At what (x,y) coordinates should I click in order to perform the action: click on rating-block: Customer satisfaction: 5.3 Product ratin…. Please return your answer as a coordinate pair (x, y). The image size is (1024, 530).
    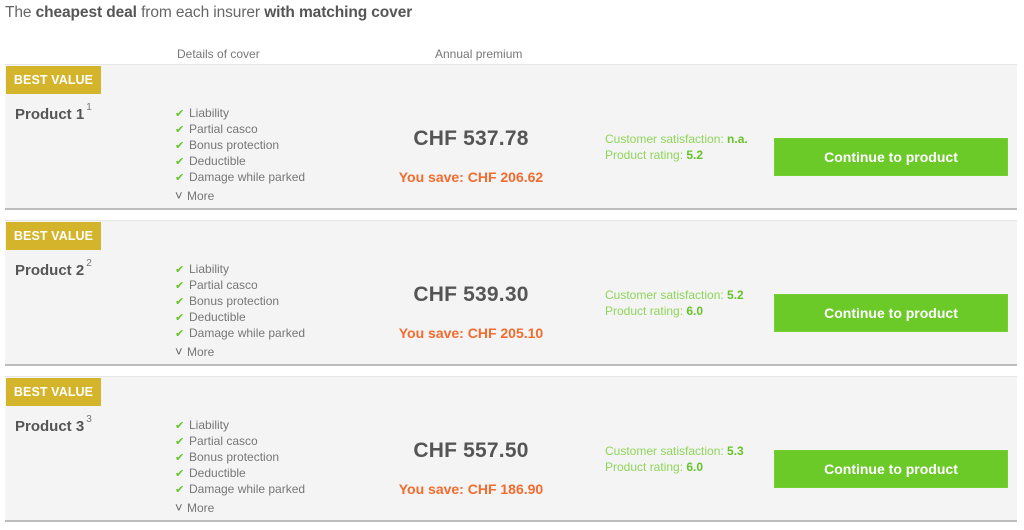
    Looking at the image, I should click on (674, 459).